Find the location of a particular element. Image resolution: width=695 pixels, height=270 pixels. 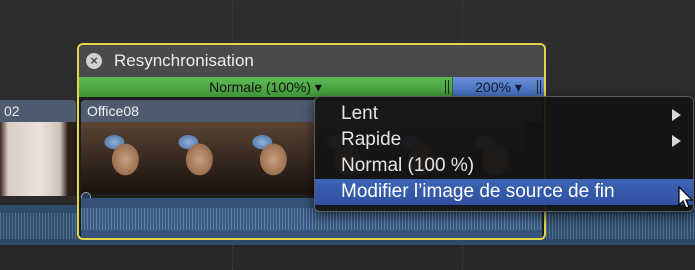

menu-item-modifier-image-source-fin: Modifier l’image de source de fin is located at coordinates (504, 192).